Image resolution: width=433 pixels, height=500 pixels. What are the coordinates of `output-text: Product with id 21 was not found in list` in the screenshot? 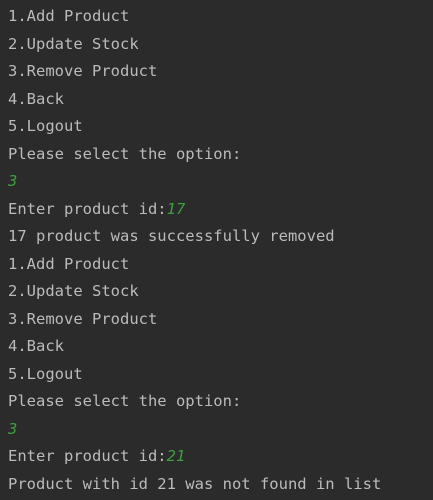 It's located at (194, 484).